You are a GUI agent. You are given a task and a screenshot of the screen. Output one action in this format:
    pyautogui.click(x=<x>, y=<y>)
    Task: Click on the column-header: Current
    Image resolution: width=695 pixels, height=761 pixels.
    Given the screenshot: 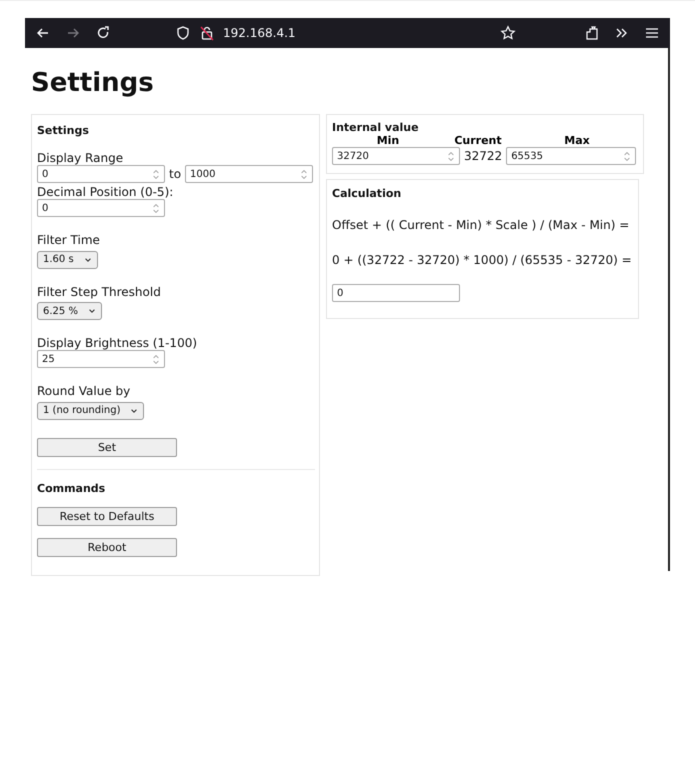 What is the action you would take?
    pyautogui.click(x=478, y=140)
    